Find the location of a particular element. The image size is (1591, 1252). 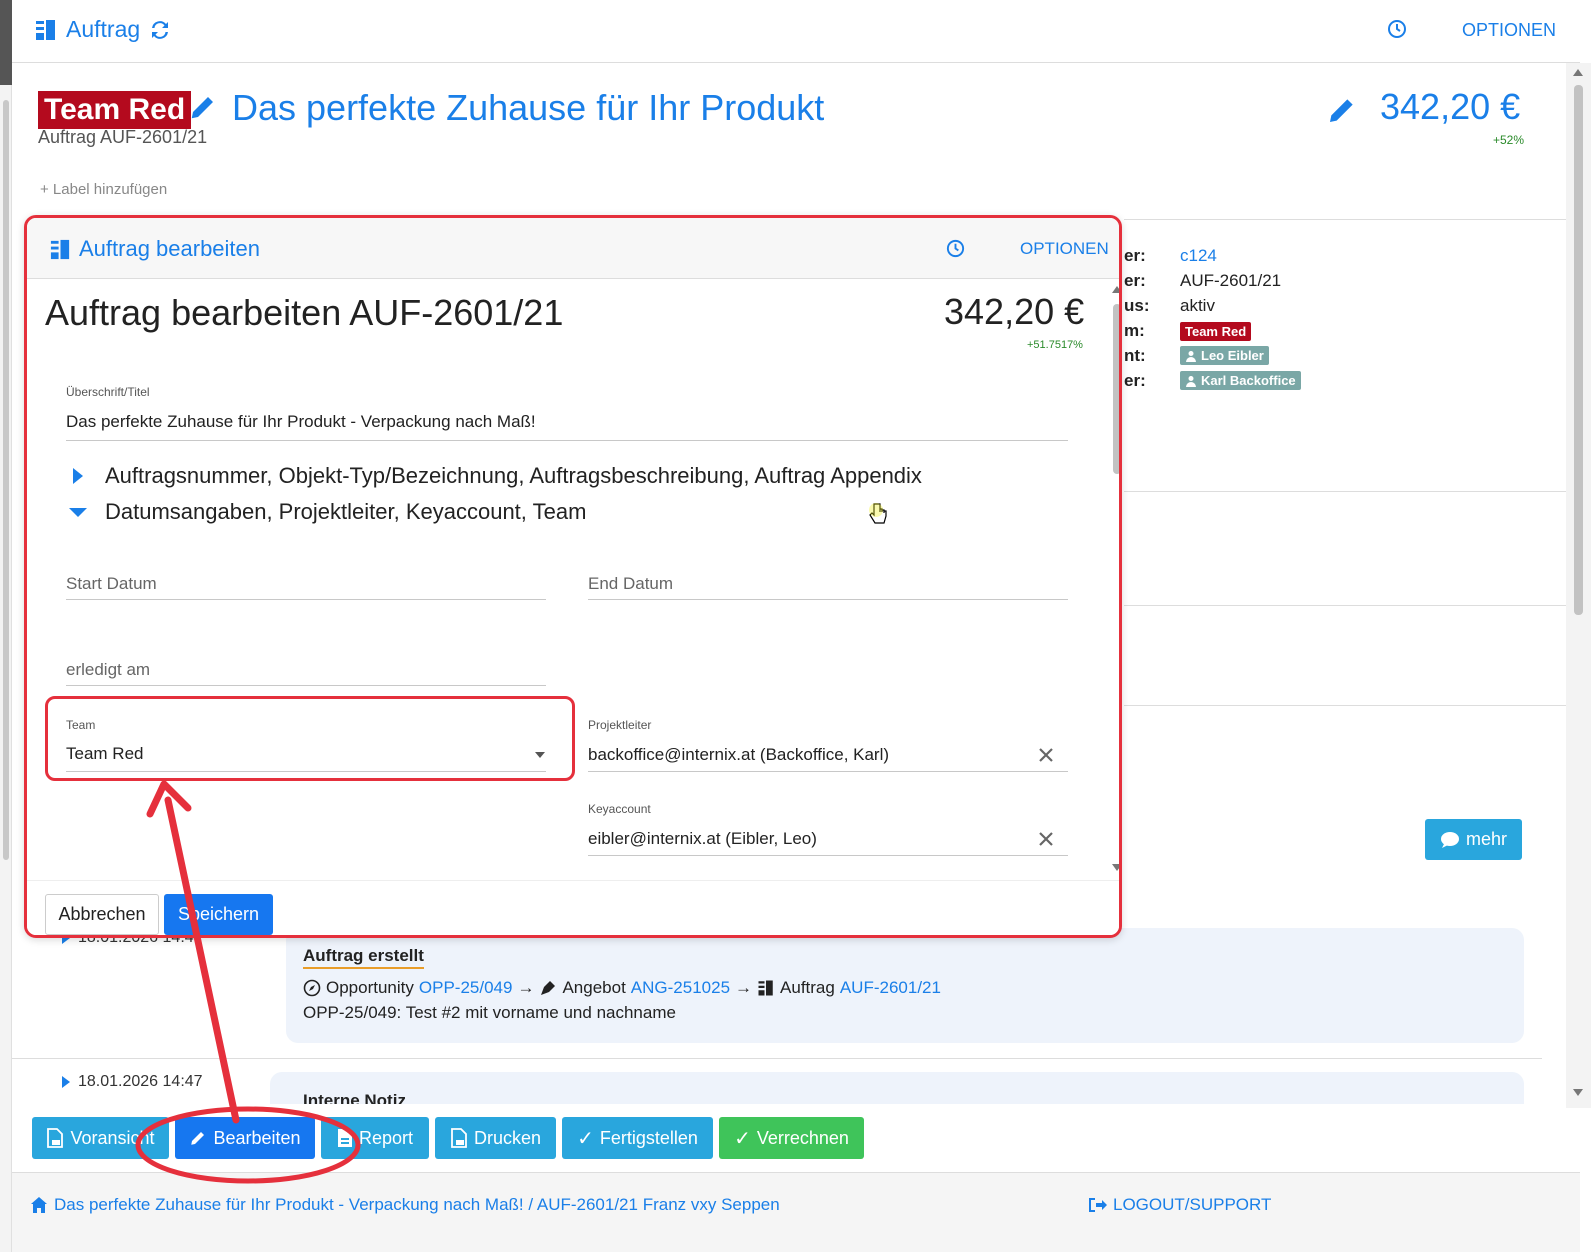

clear-keyaccount-icon is located at coordinates (1046, 839).